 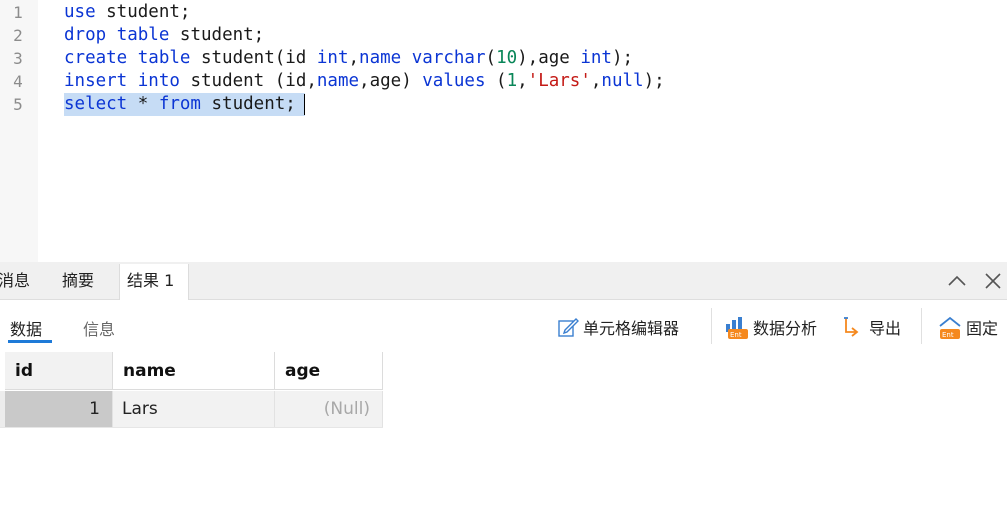 What do you see at coordinates (512, 81) in the screenshot?
I see `code-token: 1` at bounding box center [512, 81].